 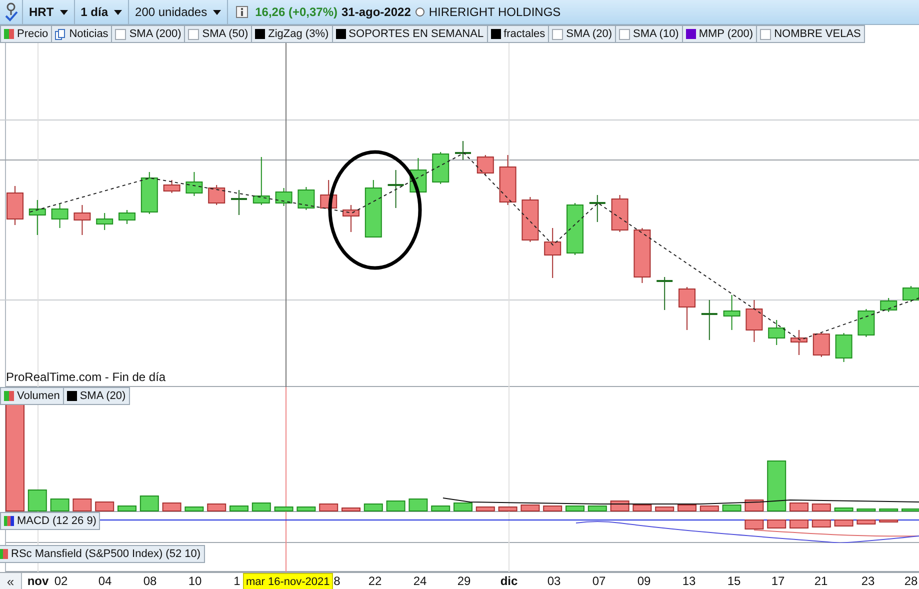 What do you see at coordinates (11, 581) in the screenshot?
I see `scroll-left-button: «` at bounding box center [11, 581].